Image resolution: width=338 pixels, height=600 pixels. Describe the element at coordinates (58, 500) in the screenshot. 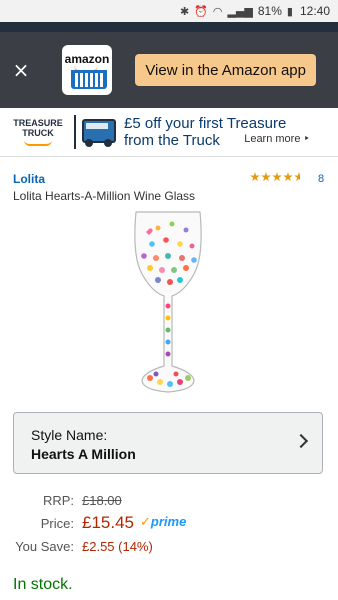

I see `rrp-label: RRP:` at that location.